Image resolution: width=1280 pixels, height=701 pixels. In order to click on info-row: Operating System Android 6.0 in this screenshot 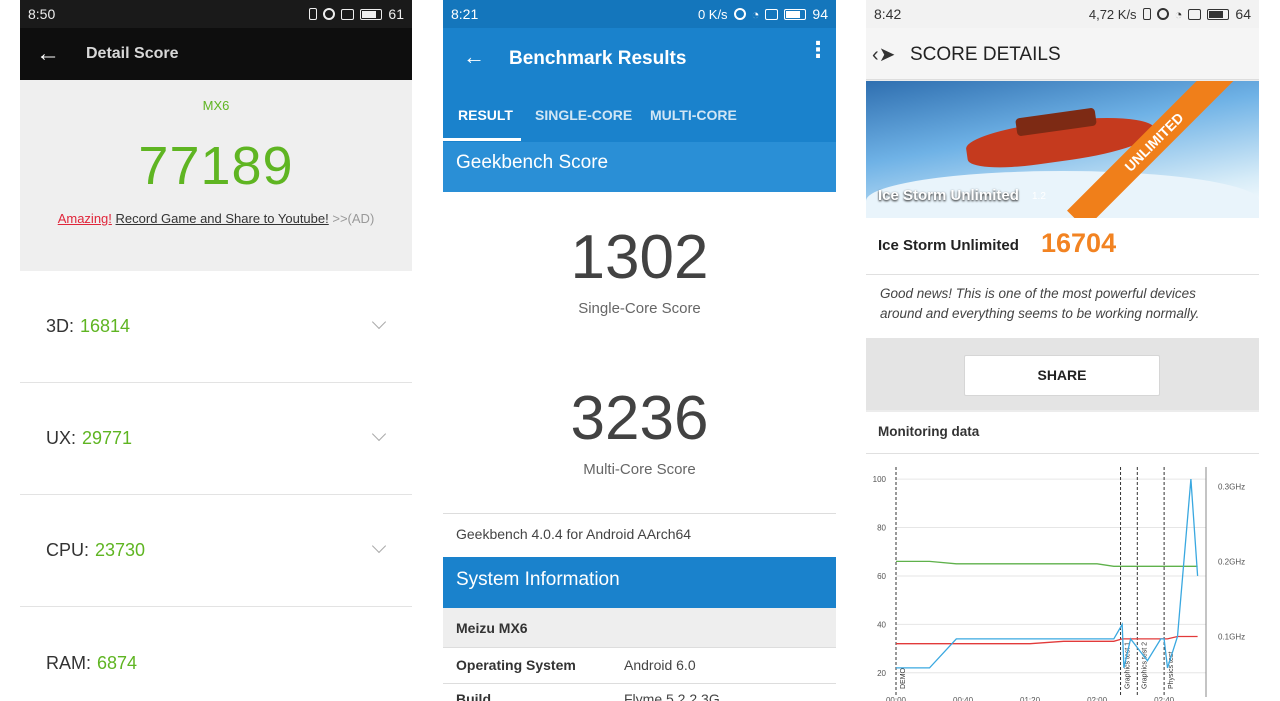, I will do `click(639, 666)`.